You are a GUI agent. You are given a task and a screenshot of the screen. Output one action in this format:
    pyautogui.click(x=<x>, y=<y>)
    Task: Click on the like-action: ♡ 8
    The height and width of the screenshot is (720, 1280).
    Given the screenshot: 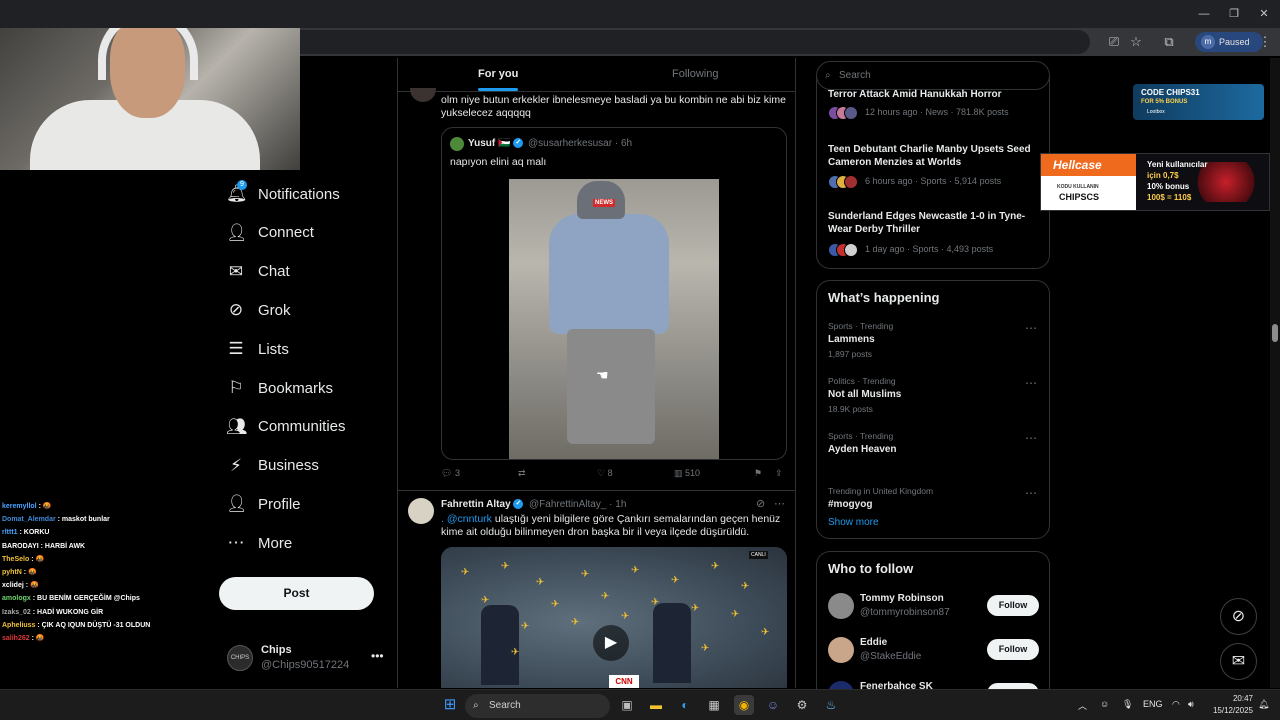 What is the action you would take?
    pyautogui.click(x=605, y=473)
    